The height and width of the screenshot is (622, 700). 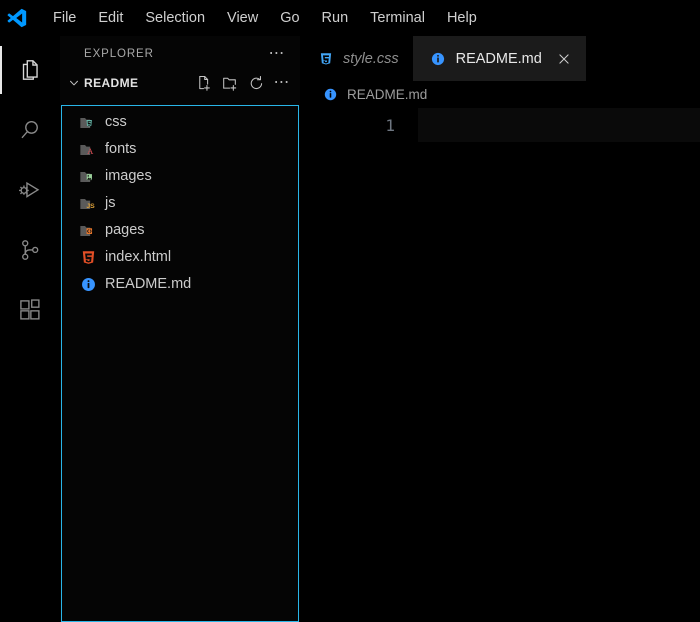 I want to click on editor-line-1: 1, so click(x=500, y=125).